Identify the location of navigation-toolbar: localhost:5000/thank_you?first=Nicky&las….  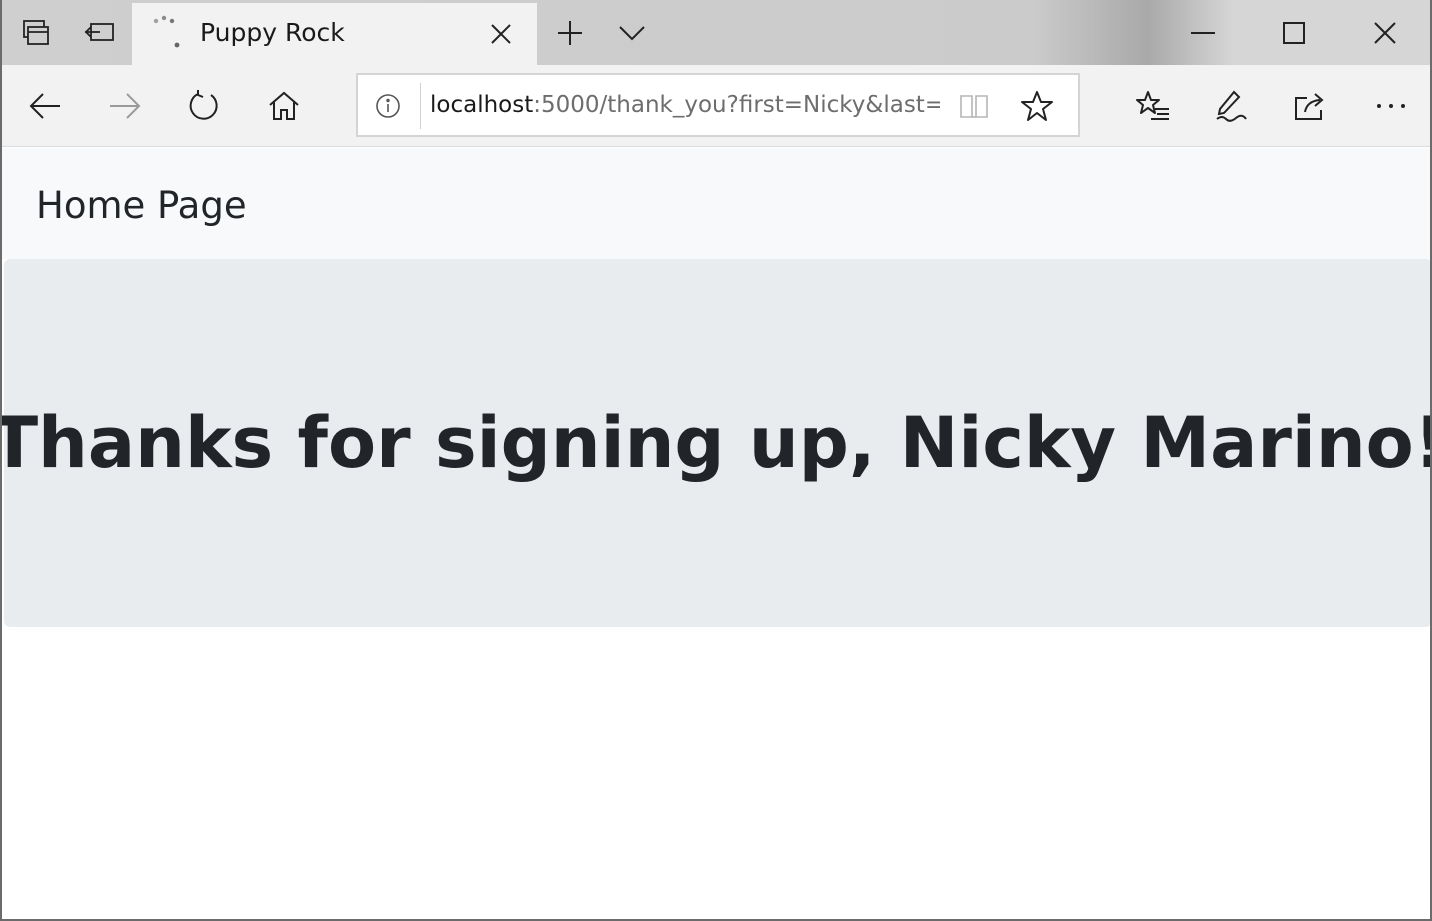
(716, 106).